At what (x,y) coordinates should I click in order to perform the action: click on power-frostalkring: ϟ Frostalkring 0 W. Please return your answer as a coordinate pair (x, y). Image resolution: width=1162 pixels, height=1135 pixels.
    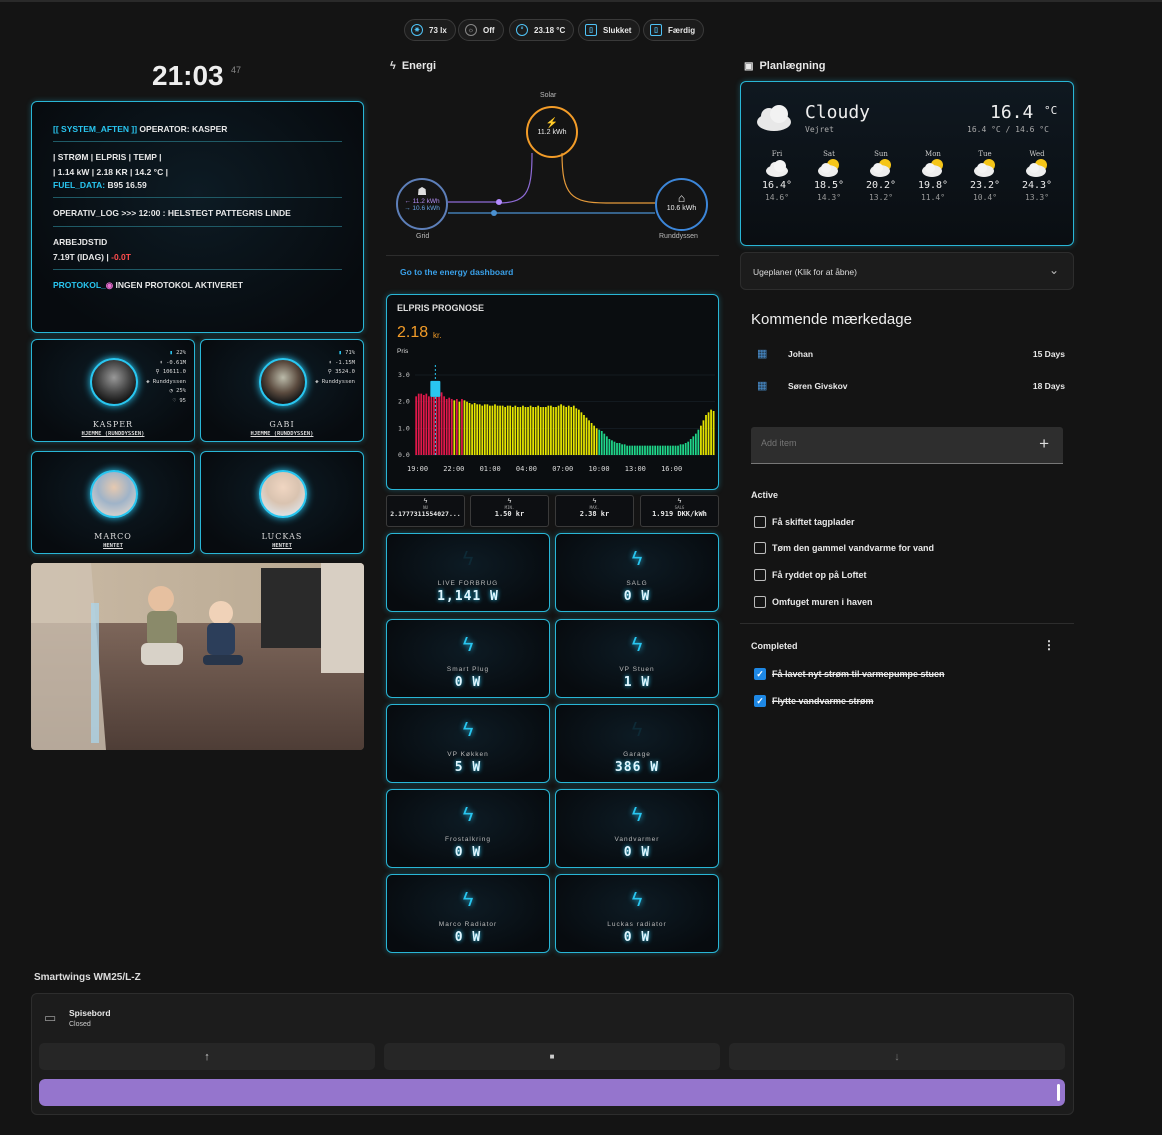
    Looking at the image, I should click on (468, 828).